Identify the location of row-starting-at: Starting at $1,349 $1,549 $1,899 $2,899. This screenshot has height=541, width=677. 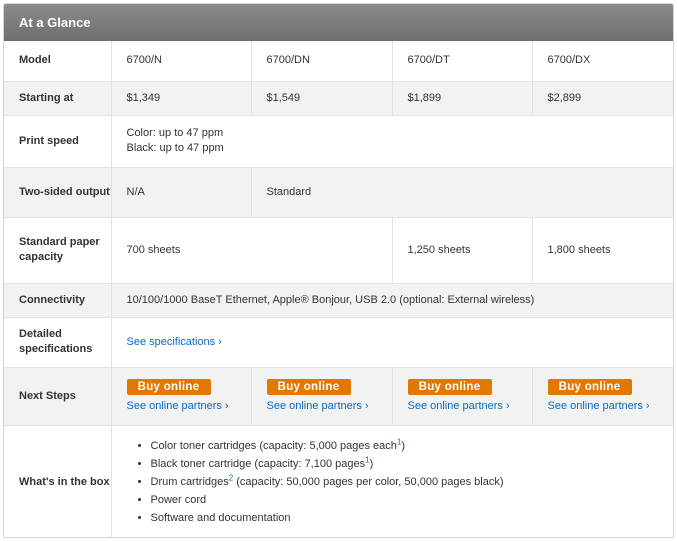
(338, 98).